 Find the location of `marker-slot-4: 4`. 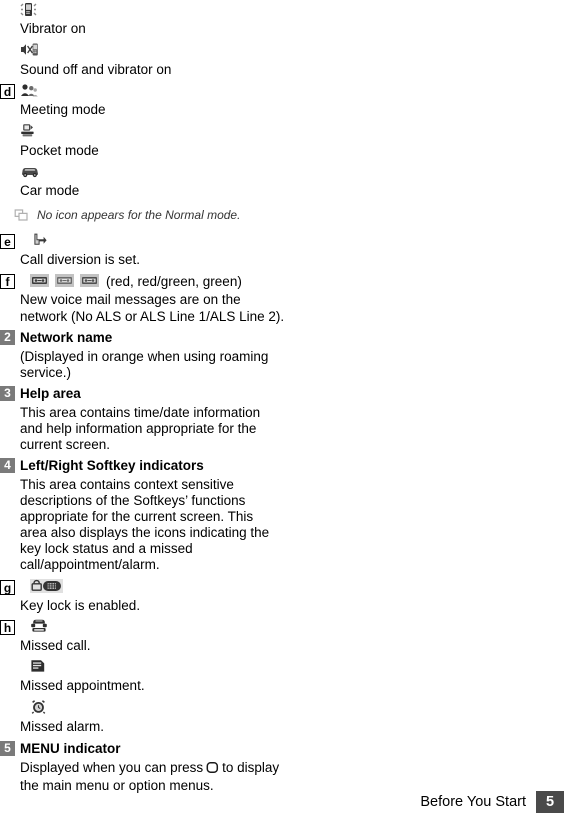

marker-slot-4: 4 is located at coordinates (10, 465).